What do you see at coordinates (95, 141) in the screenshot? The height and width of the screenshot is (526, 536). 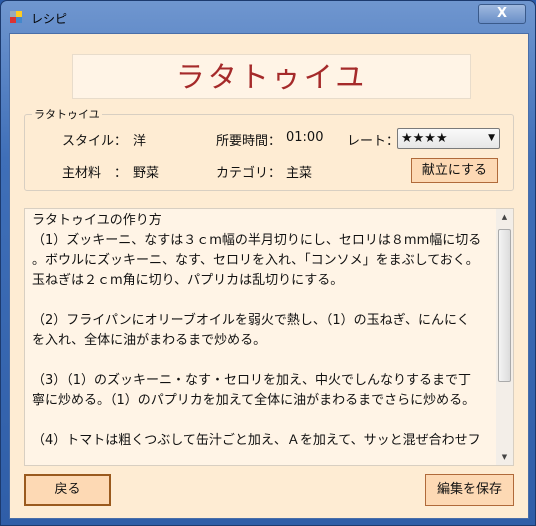 I see `style-label: スタイル：` at bounding box center [95, 141].